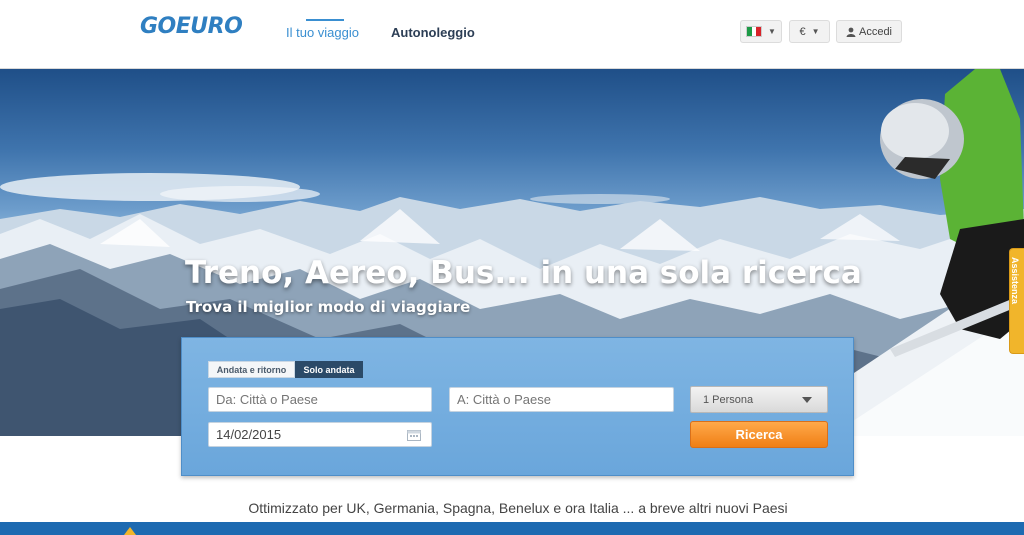 The width and height of the screenshot is (1024, 535). Describe the element at coordinates (1015, 281) in the screenshot. I see `assistance-label: Assistenza` at that location.